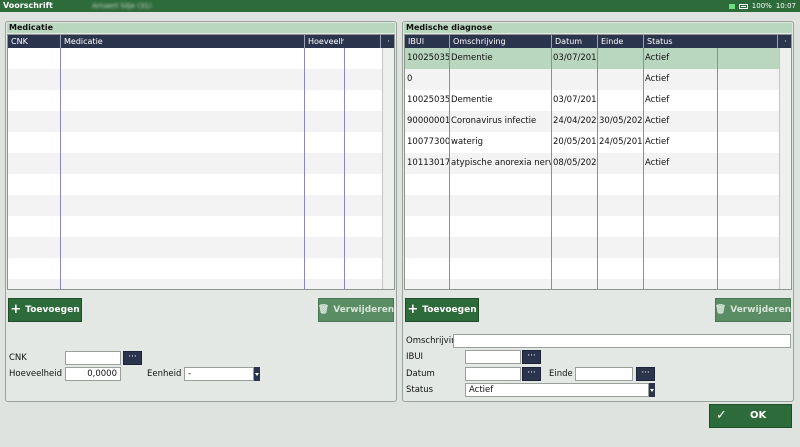  I want to click on col-datum: Datum, so click(574, 41).